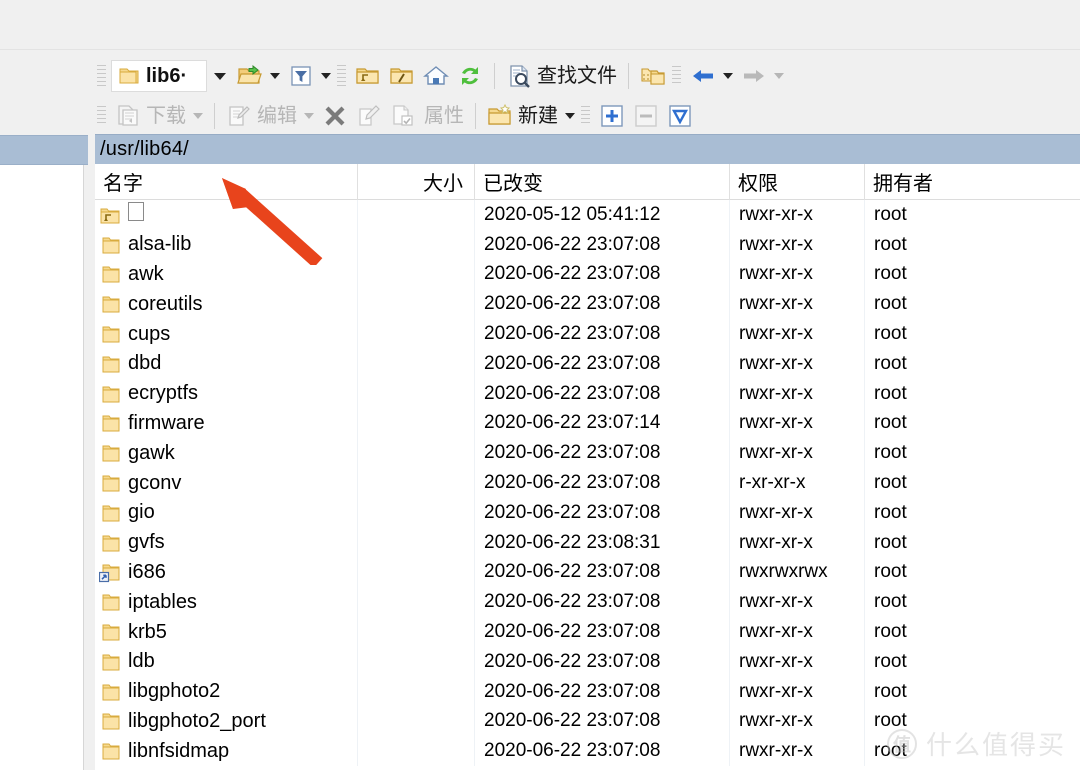 This screenshot has width=1080, height=770. What do you see at coordinates (444, 116) in the screenshot?
I see `properties-button: 属性` at bounding box center [444, 116].